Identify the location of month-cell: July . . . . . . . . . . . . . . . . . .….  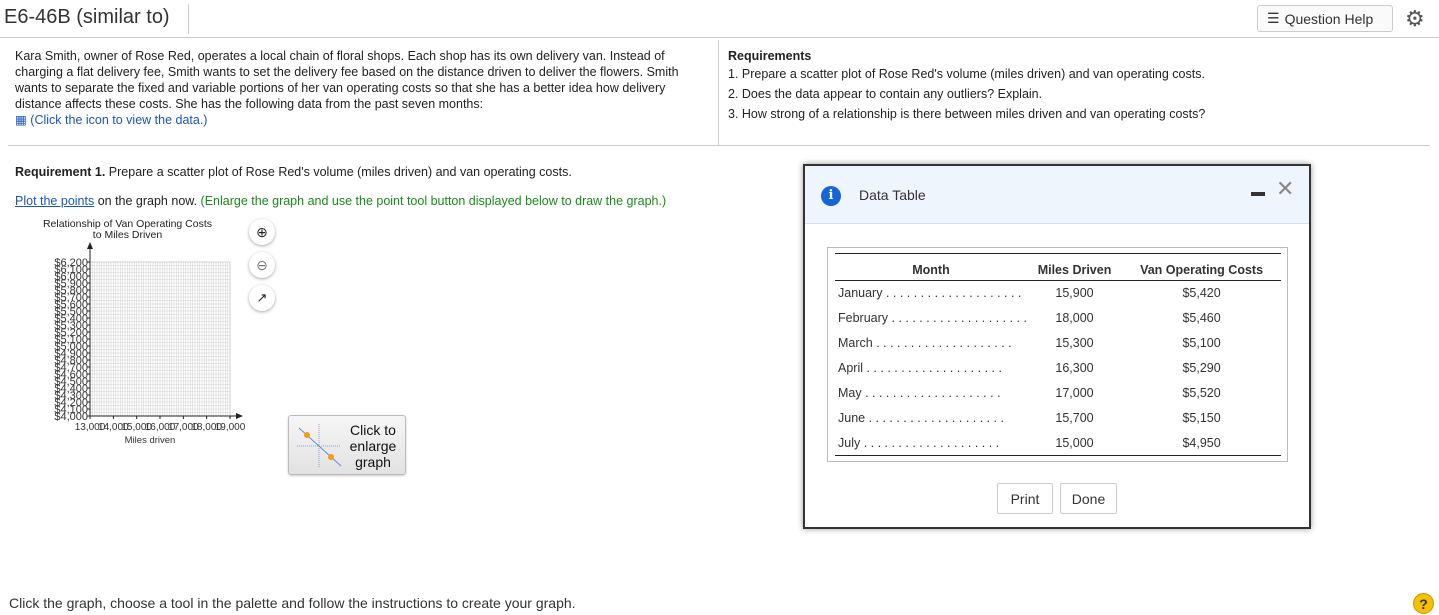
(931, 443).